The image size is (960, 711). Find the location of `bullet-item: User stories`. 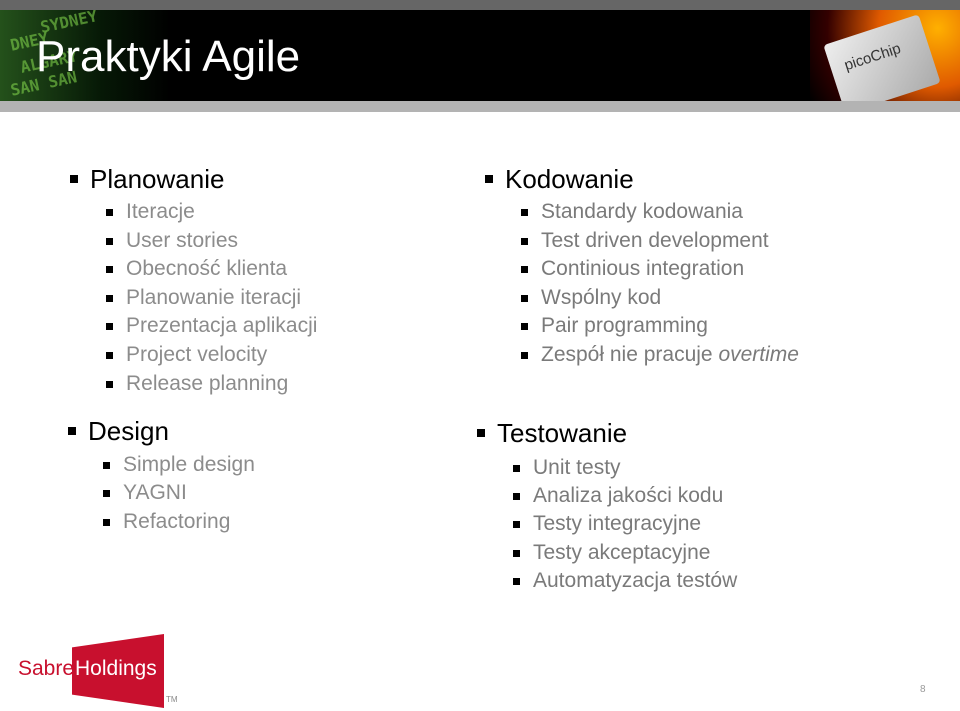

bullet-item: User stories is located at coordinates (172, 240).